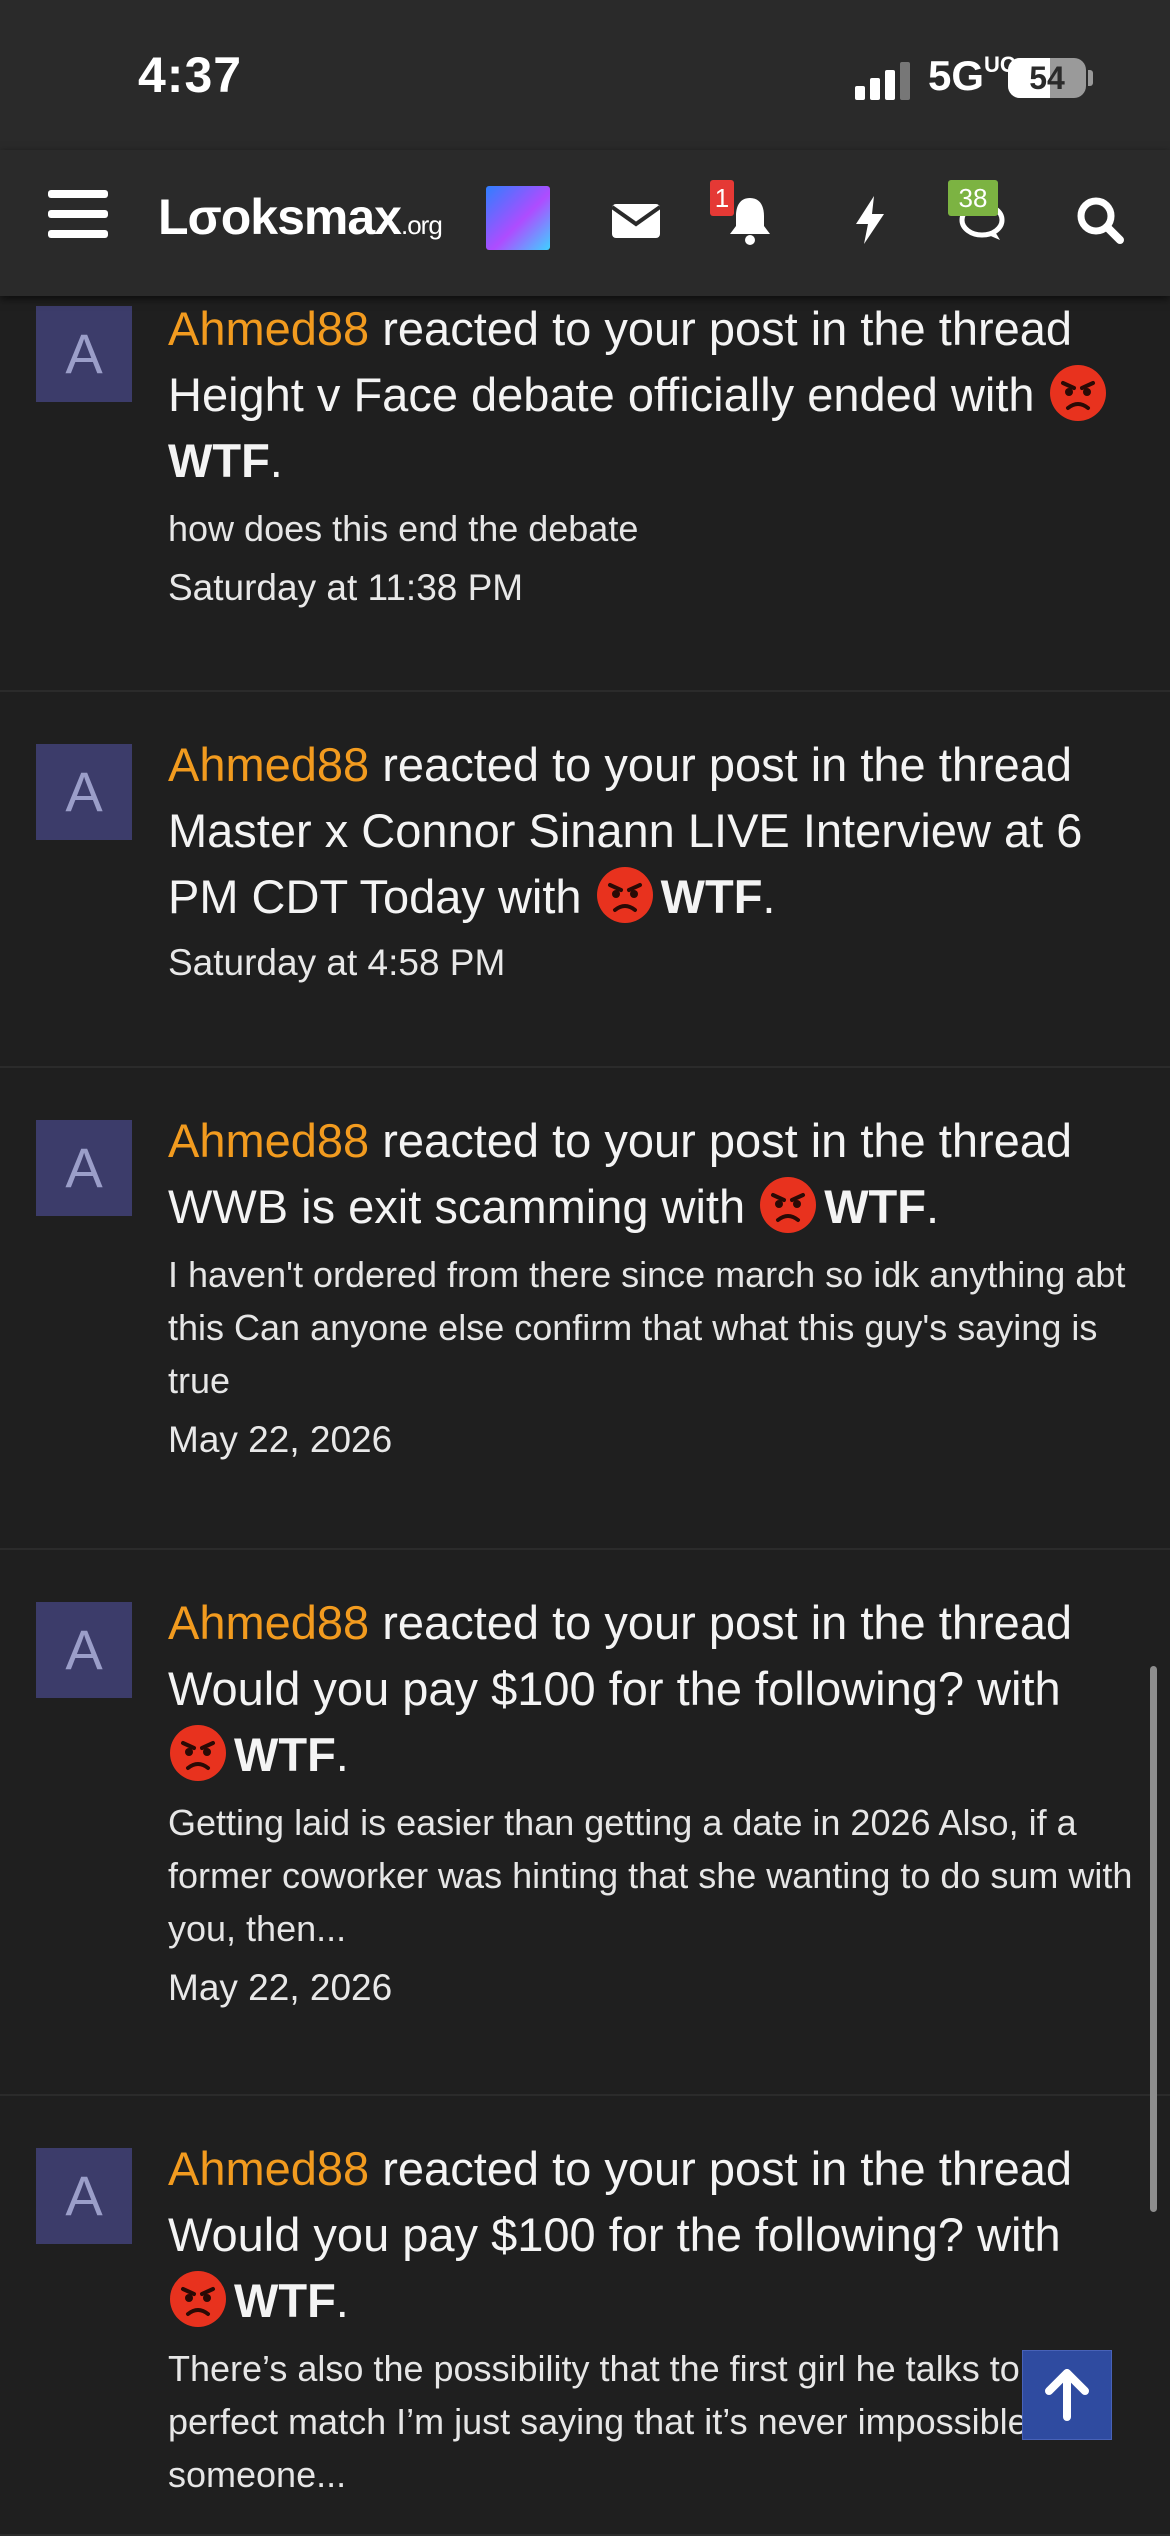 This screenshot has height=2536, width=1170. I want to click on battery-icon: 54, so click(1047, 78).